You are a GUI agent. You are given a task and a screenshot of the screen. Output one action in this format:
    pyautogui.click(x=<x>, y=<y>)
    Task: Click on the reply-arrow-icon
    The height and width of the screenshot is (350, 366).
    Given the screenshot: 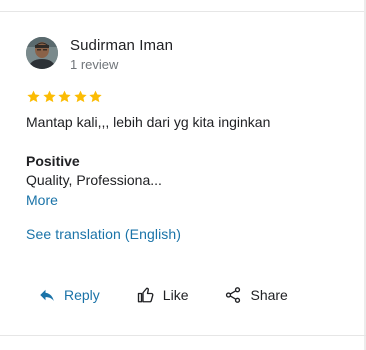 What is the action you would take?
    pyautogui.click(x=47, y=295)
    